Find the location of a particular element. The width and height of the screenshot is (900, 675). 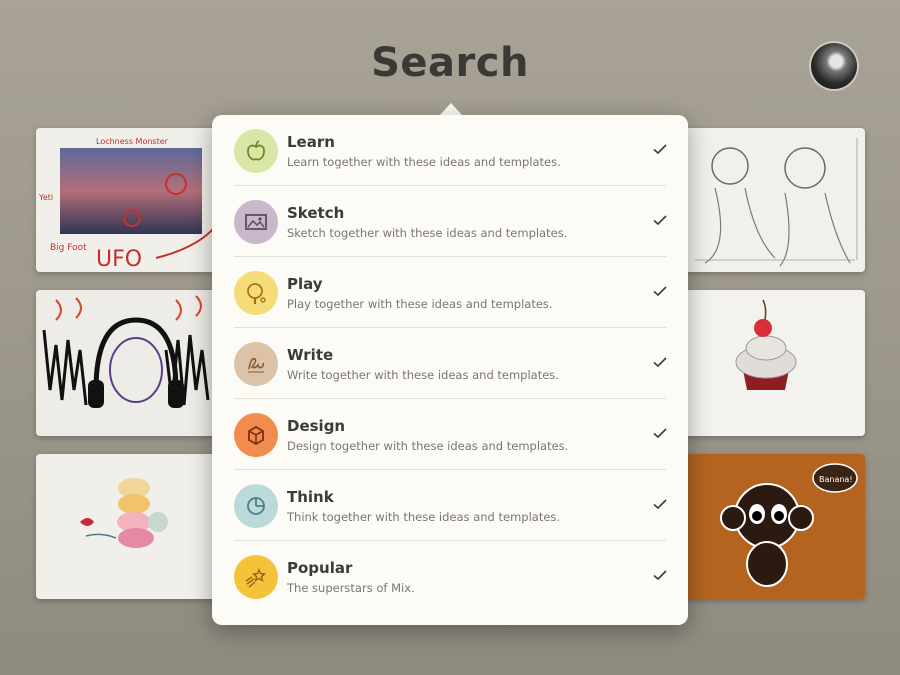

cube-icon is located at coordinates (256, 435).